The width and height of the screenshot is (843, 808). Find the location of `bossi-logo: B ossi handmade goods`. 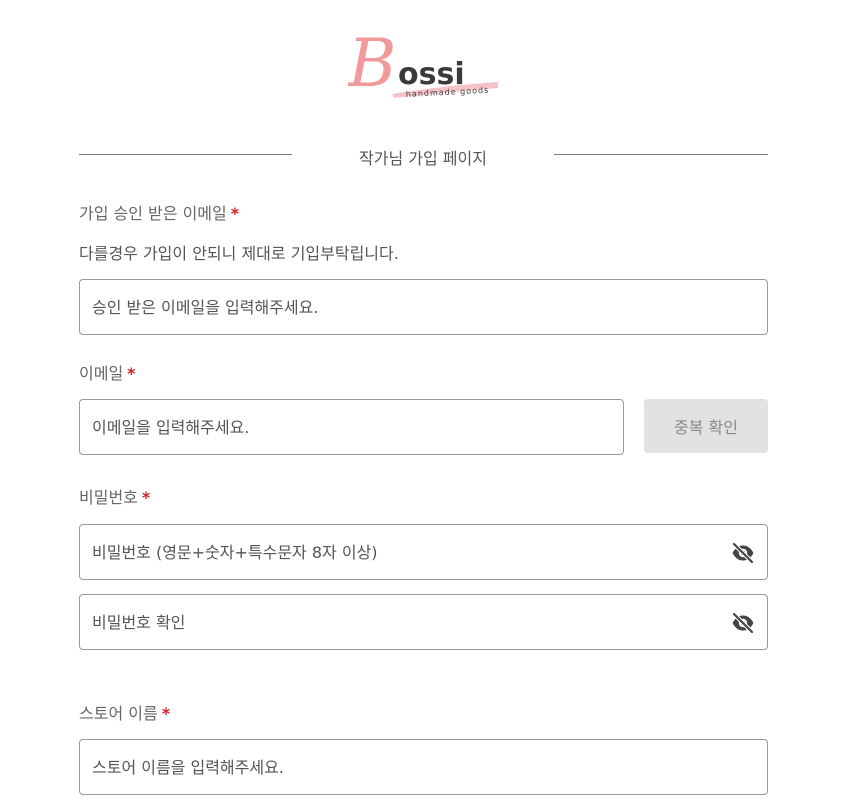

bossi-logo: B ossi handmade goods is located at coordinates (424, 63).